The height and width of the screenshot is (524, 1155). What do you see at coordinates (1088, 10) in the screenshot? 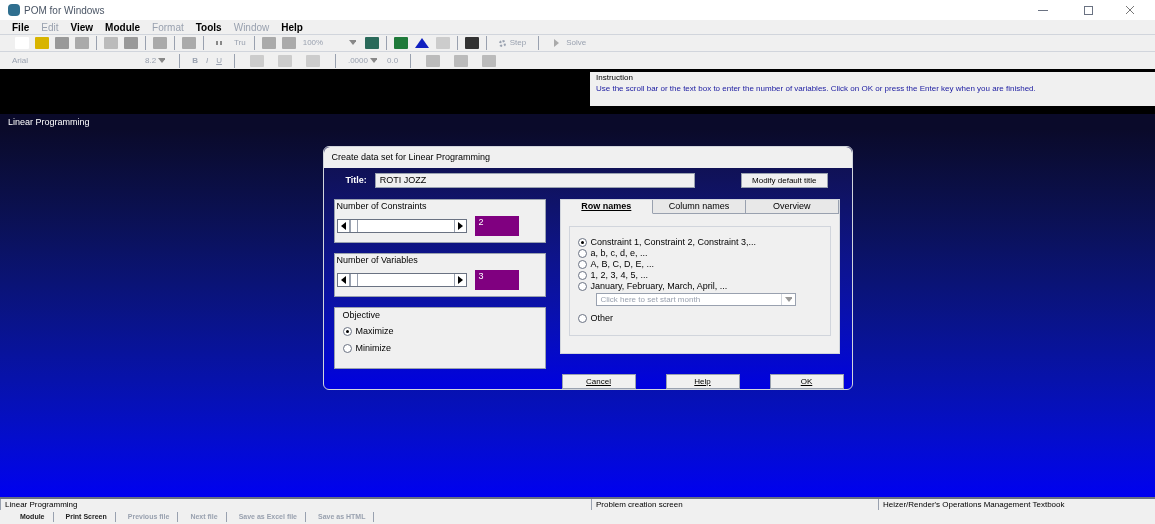
I see `restore-button` at bounding box center [1088, 10].